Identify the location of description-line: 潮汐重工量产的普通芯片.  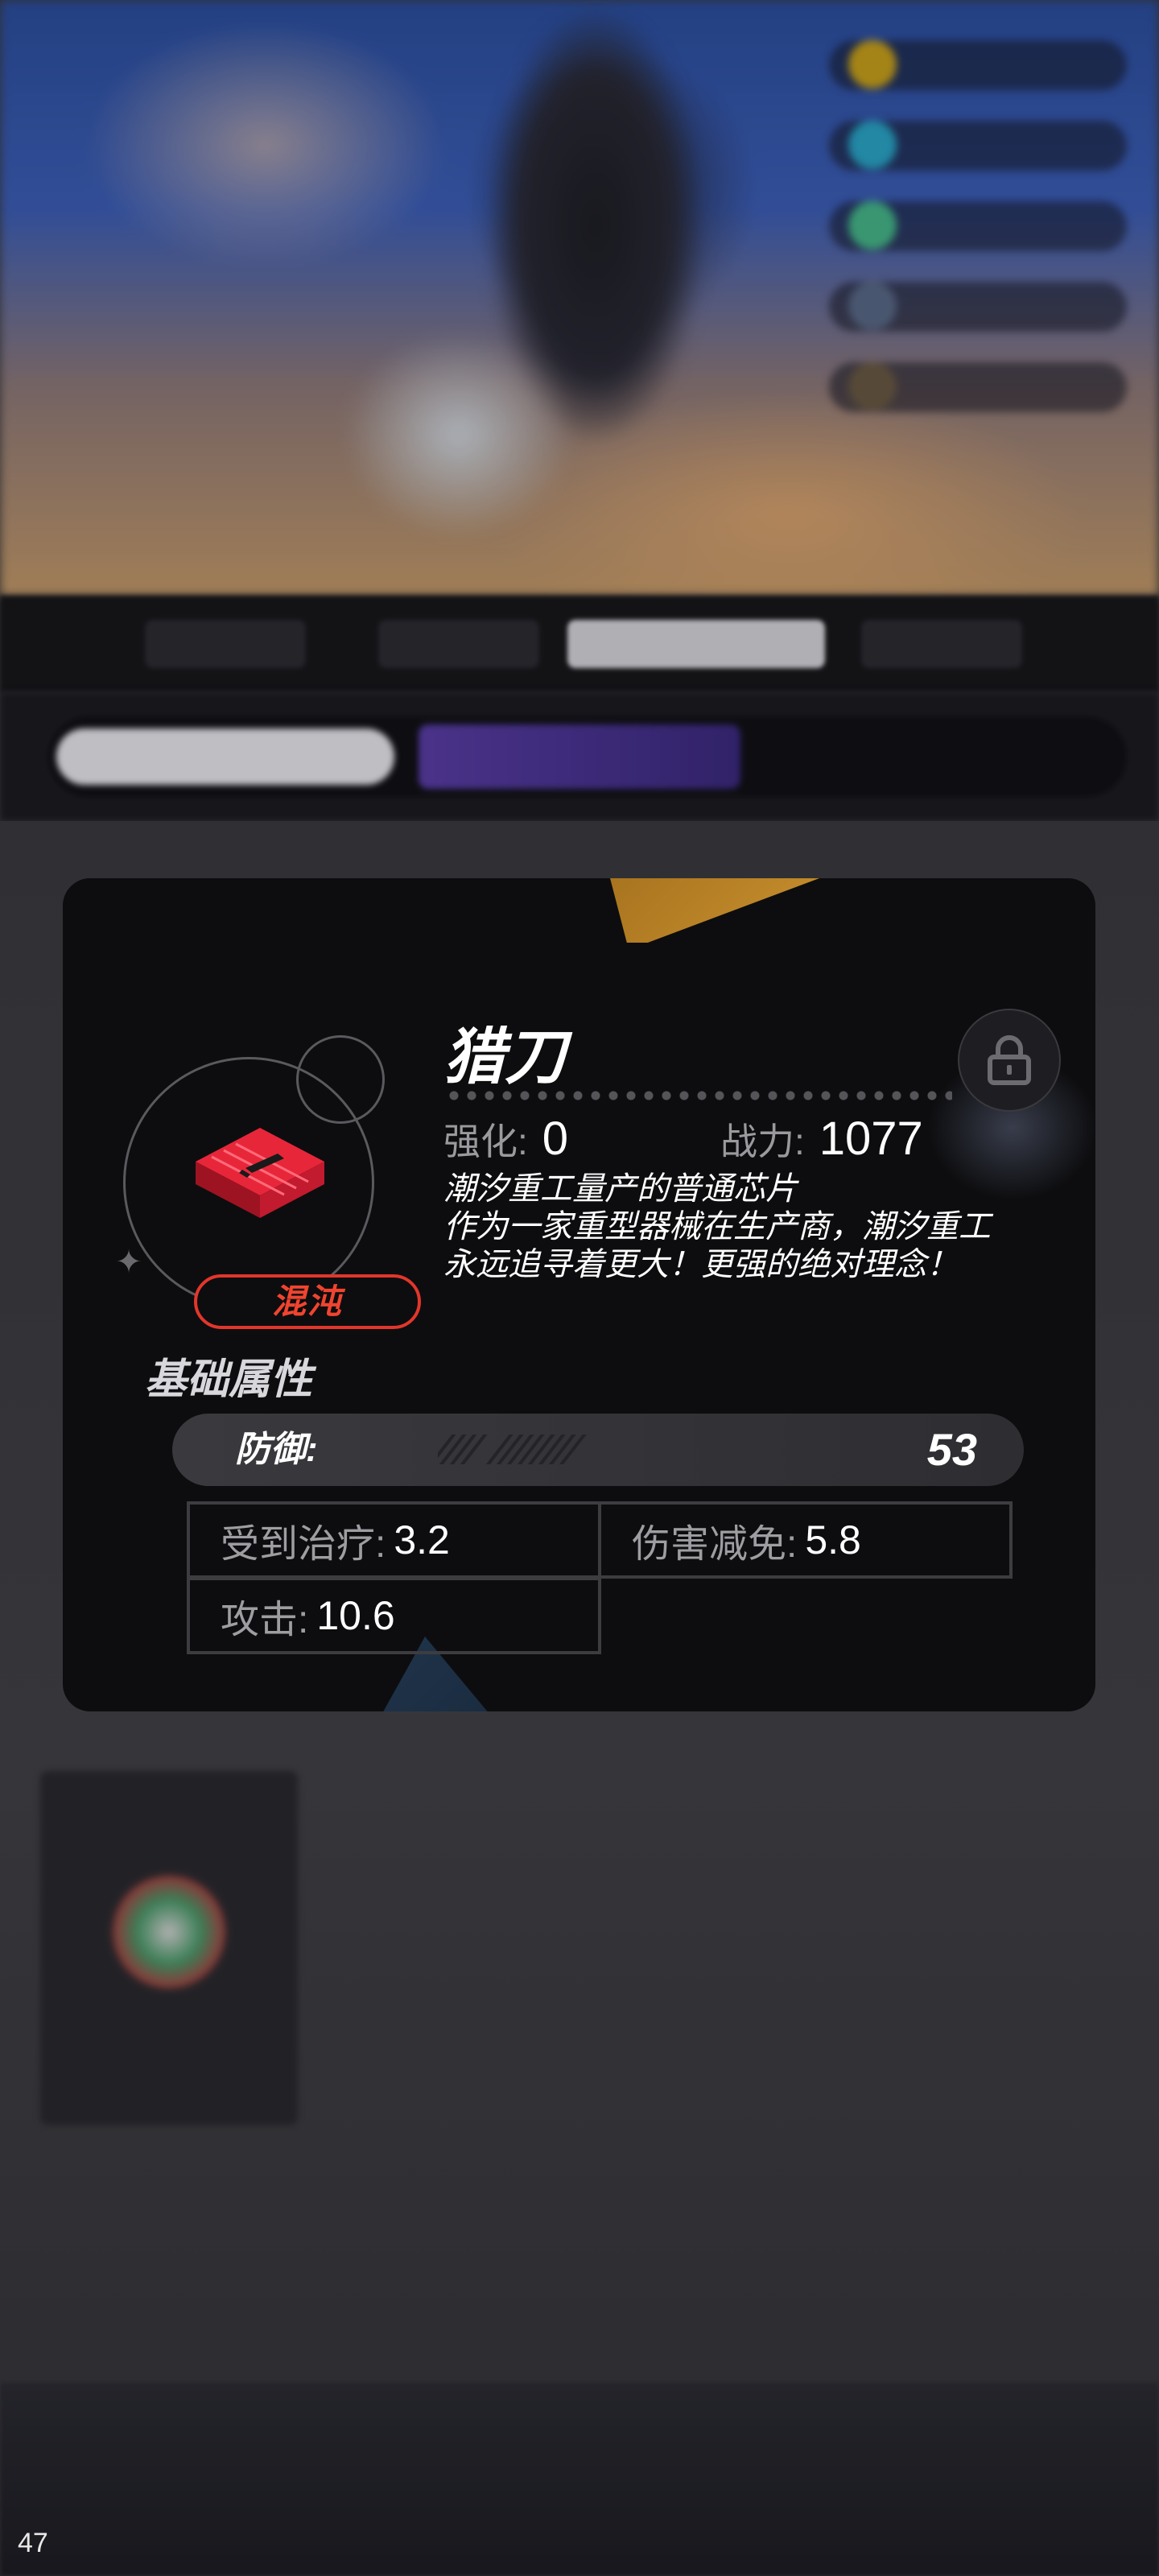
(620, 1189).